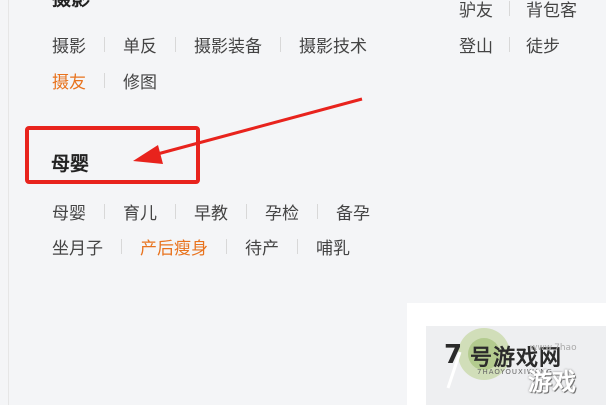 This screenshot has width=606, height=405. Describe the element at coordinates (552, 382) in the screenshot. I see `watermark-games: 游戏` at that location.